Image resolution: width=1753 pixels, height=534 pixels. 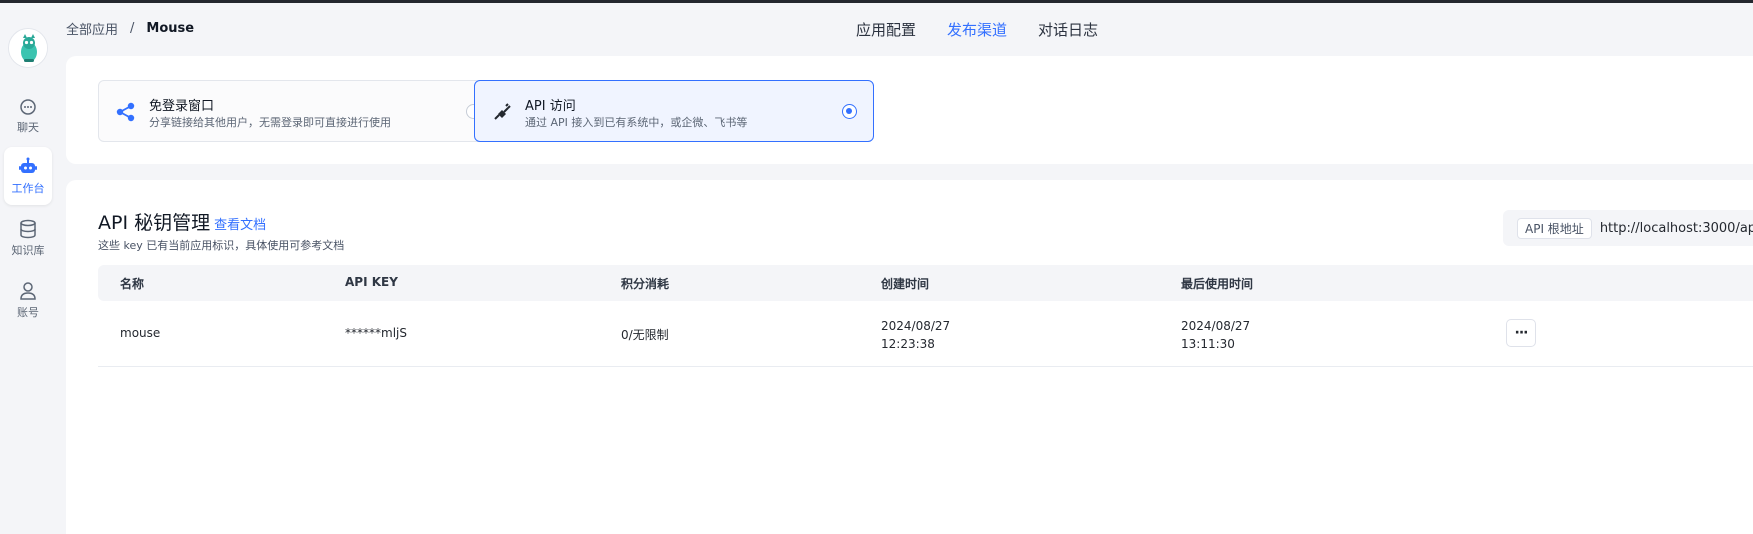 I want to click on window-top-border, so click(x=876, y=1).